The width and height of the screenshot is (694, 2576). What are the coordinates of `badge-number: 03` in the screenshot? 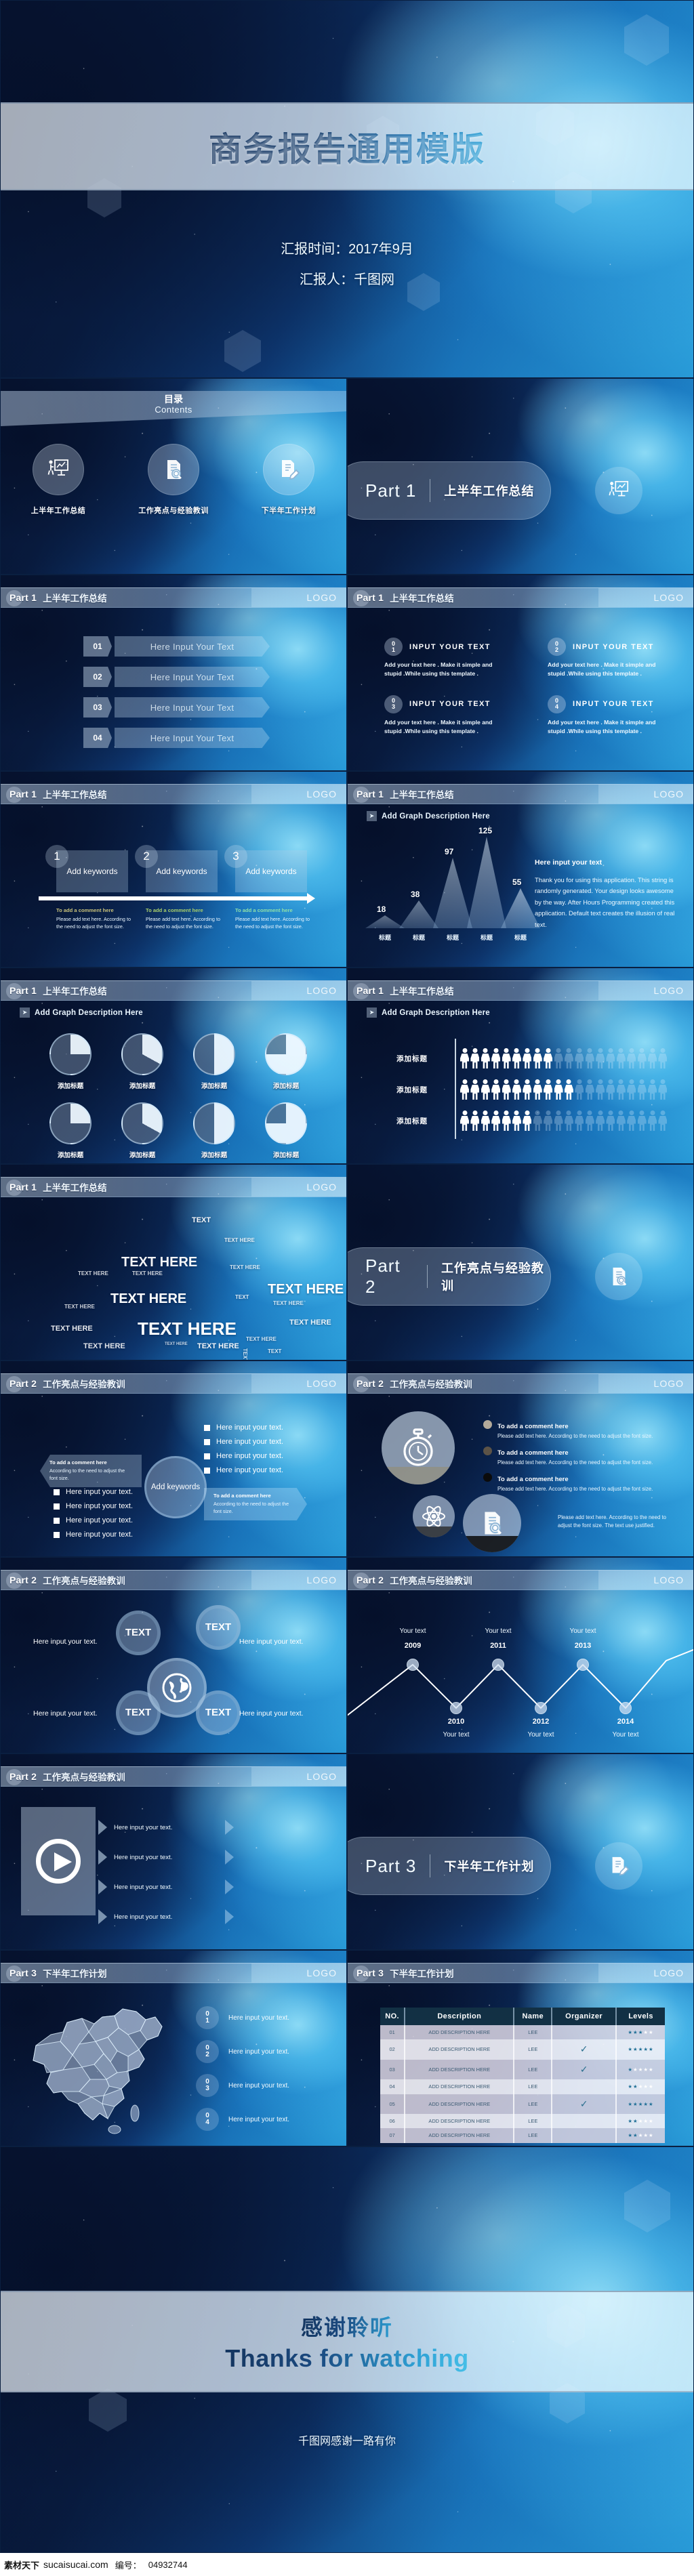 It's located at (207, 2085).